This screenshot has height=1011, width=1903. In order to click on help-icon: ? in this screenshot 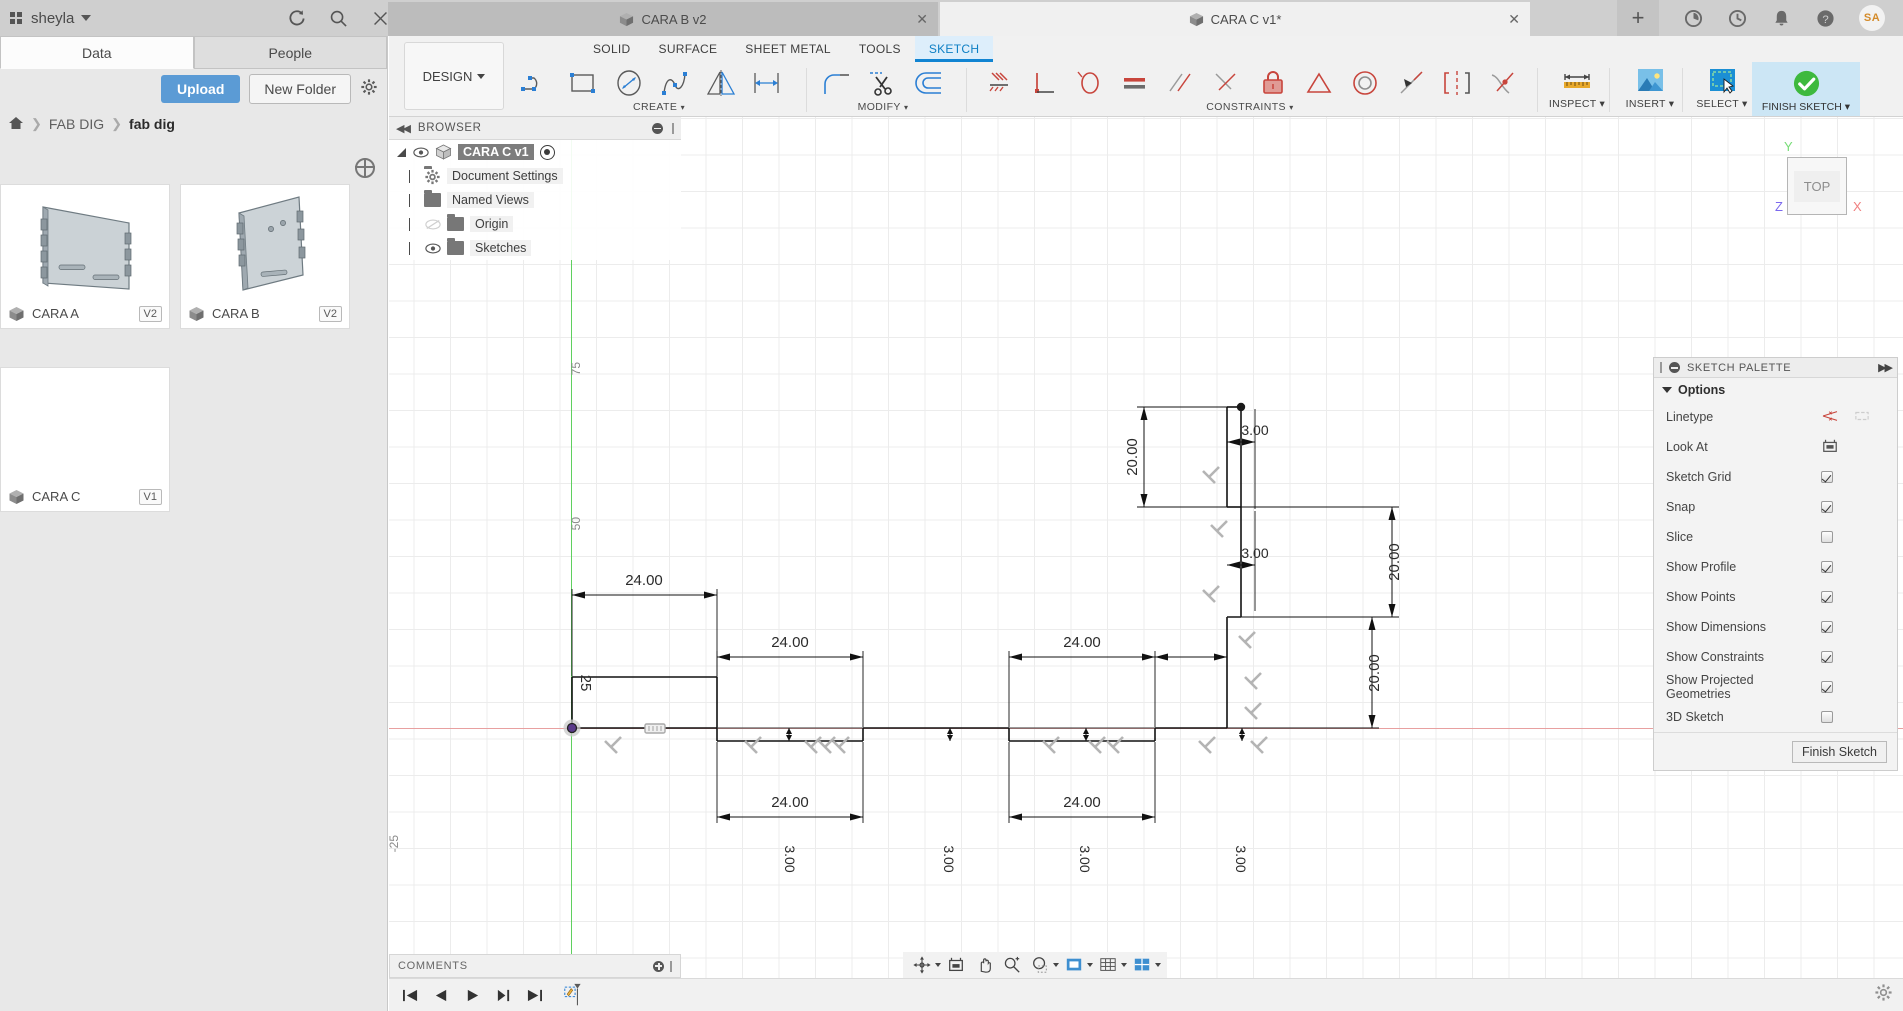, I will do `click(1825, 18)`.